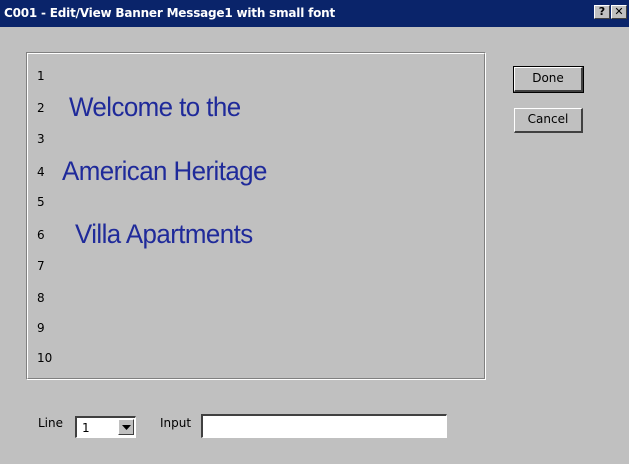 This screenshot has height=464, width=629. Describe the element at coordinates (41, 202) in the screenshot. I see `line-number-5: 5` at that location.